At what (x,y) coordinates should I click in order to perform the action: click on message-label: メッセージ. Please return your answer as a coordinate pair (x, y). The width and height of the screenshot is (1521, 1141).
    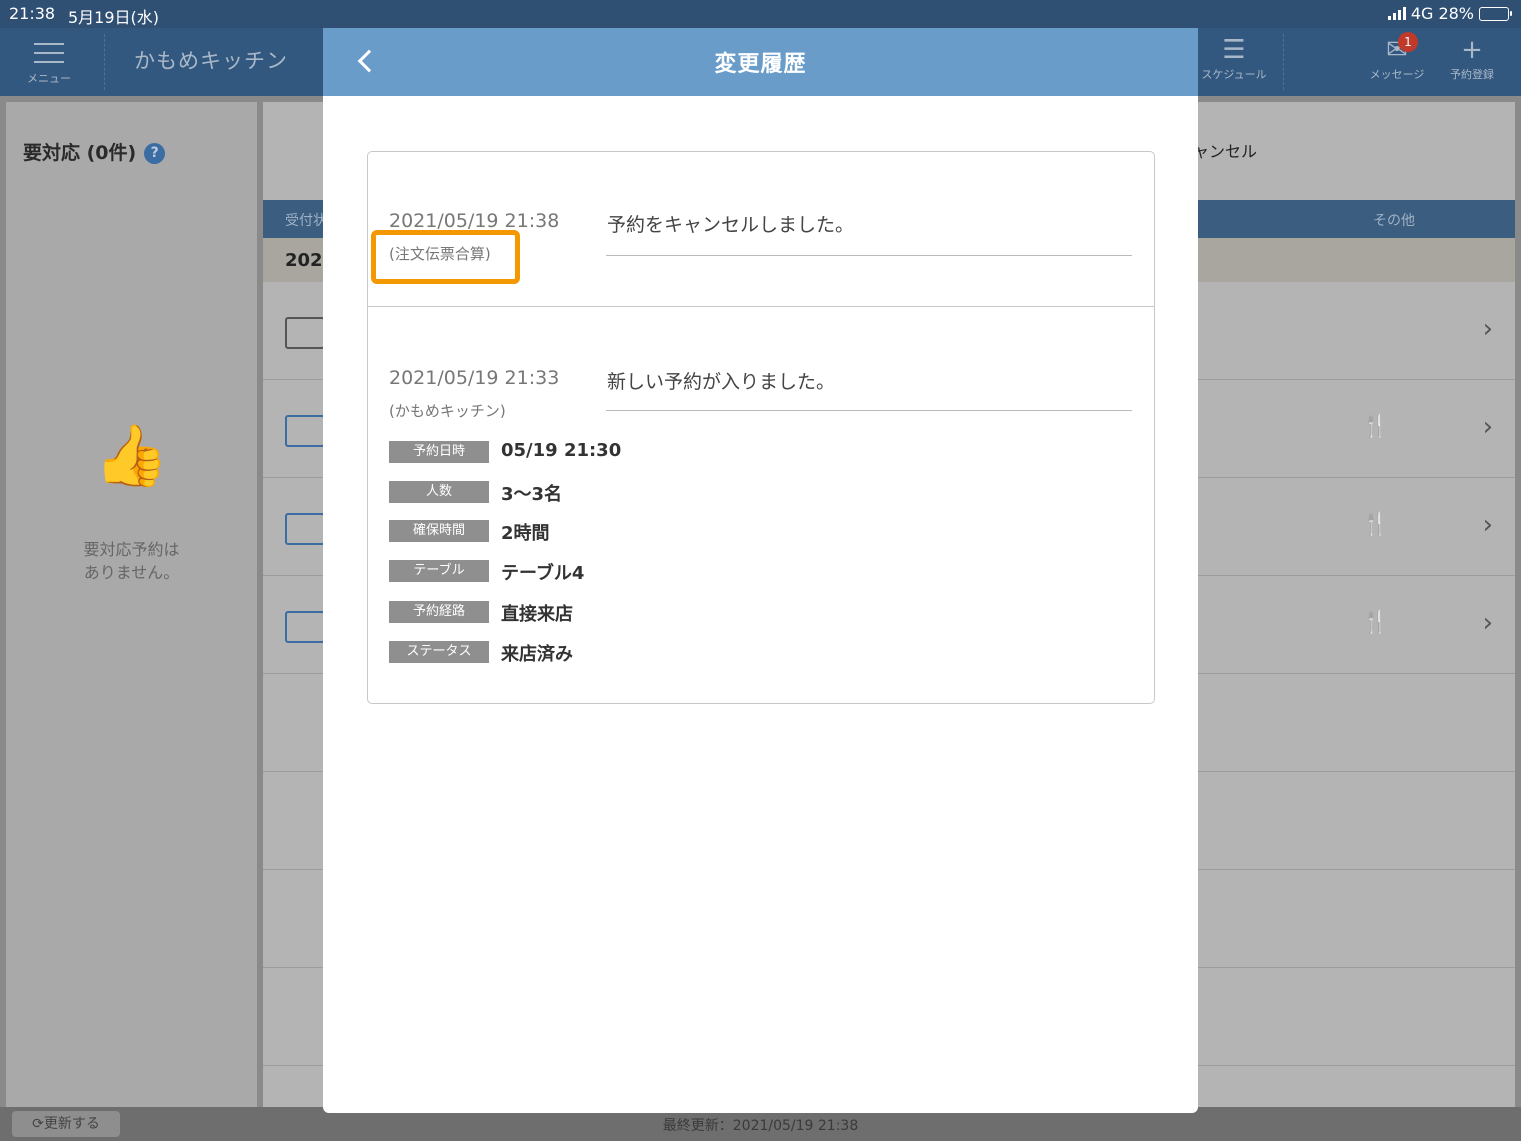
    Looking at the image, I should click on (1397, 74).